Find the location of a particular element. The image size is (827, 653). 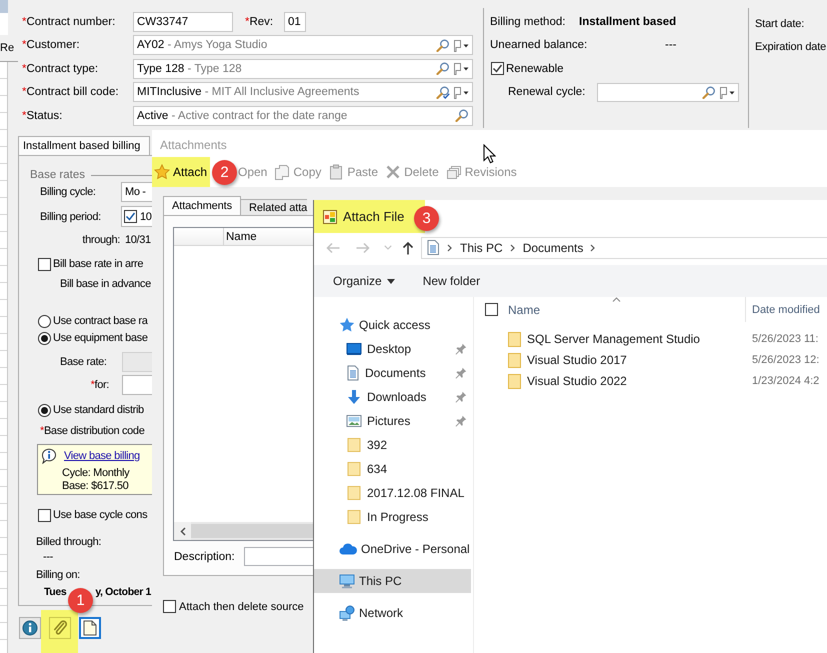

nav-item: 392 is located at coordinates (392, 445).